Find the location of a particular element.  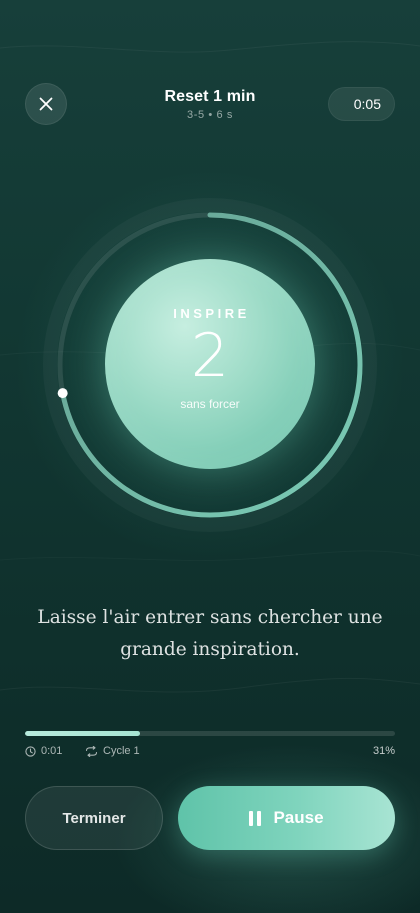

session-stats: 0:01 Cycle 1 31% is located at coordinates (210, 753).